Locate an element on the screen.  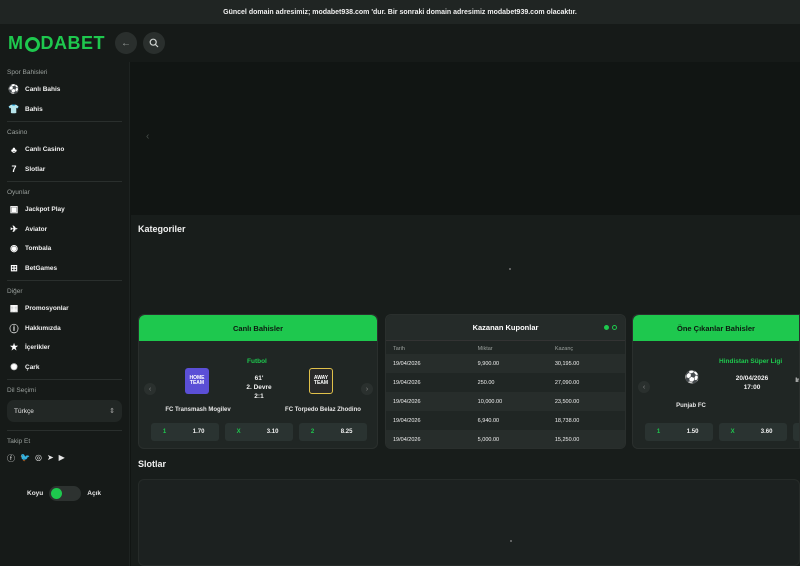
soccer-ball-icon: ⚽ is located at coordinates (14, 89).